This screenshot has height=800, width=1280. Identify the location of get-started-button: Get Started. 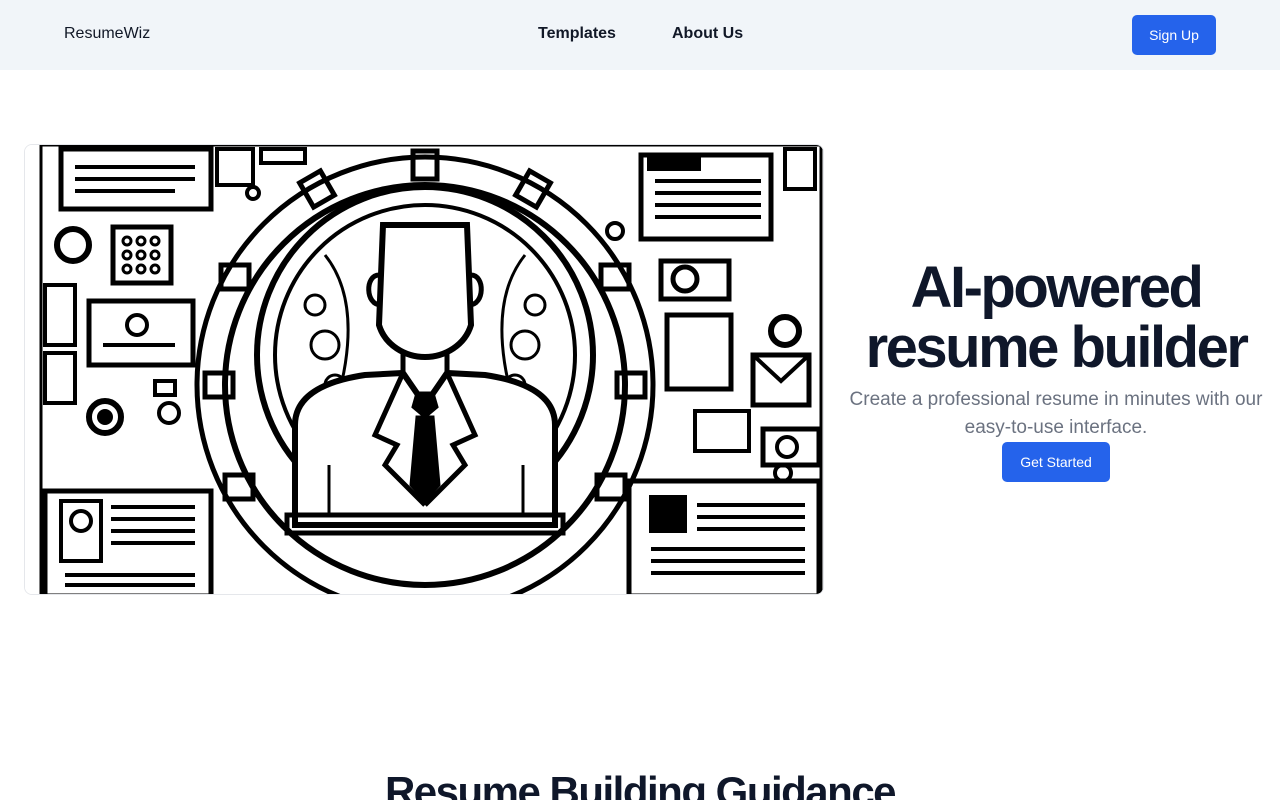
(1056, 462).